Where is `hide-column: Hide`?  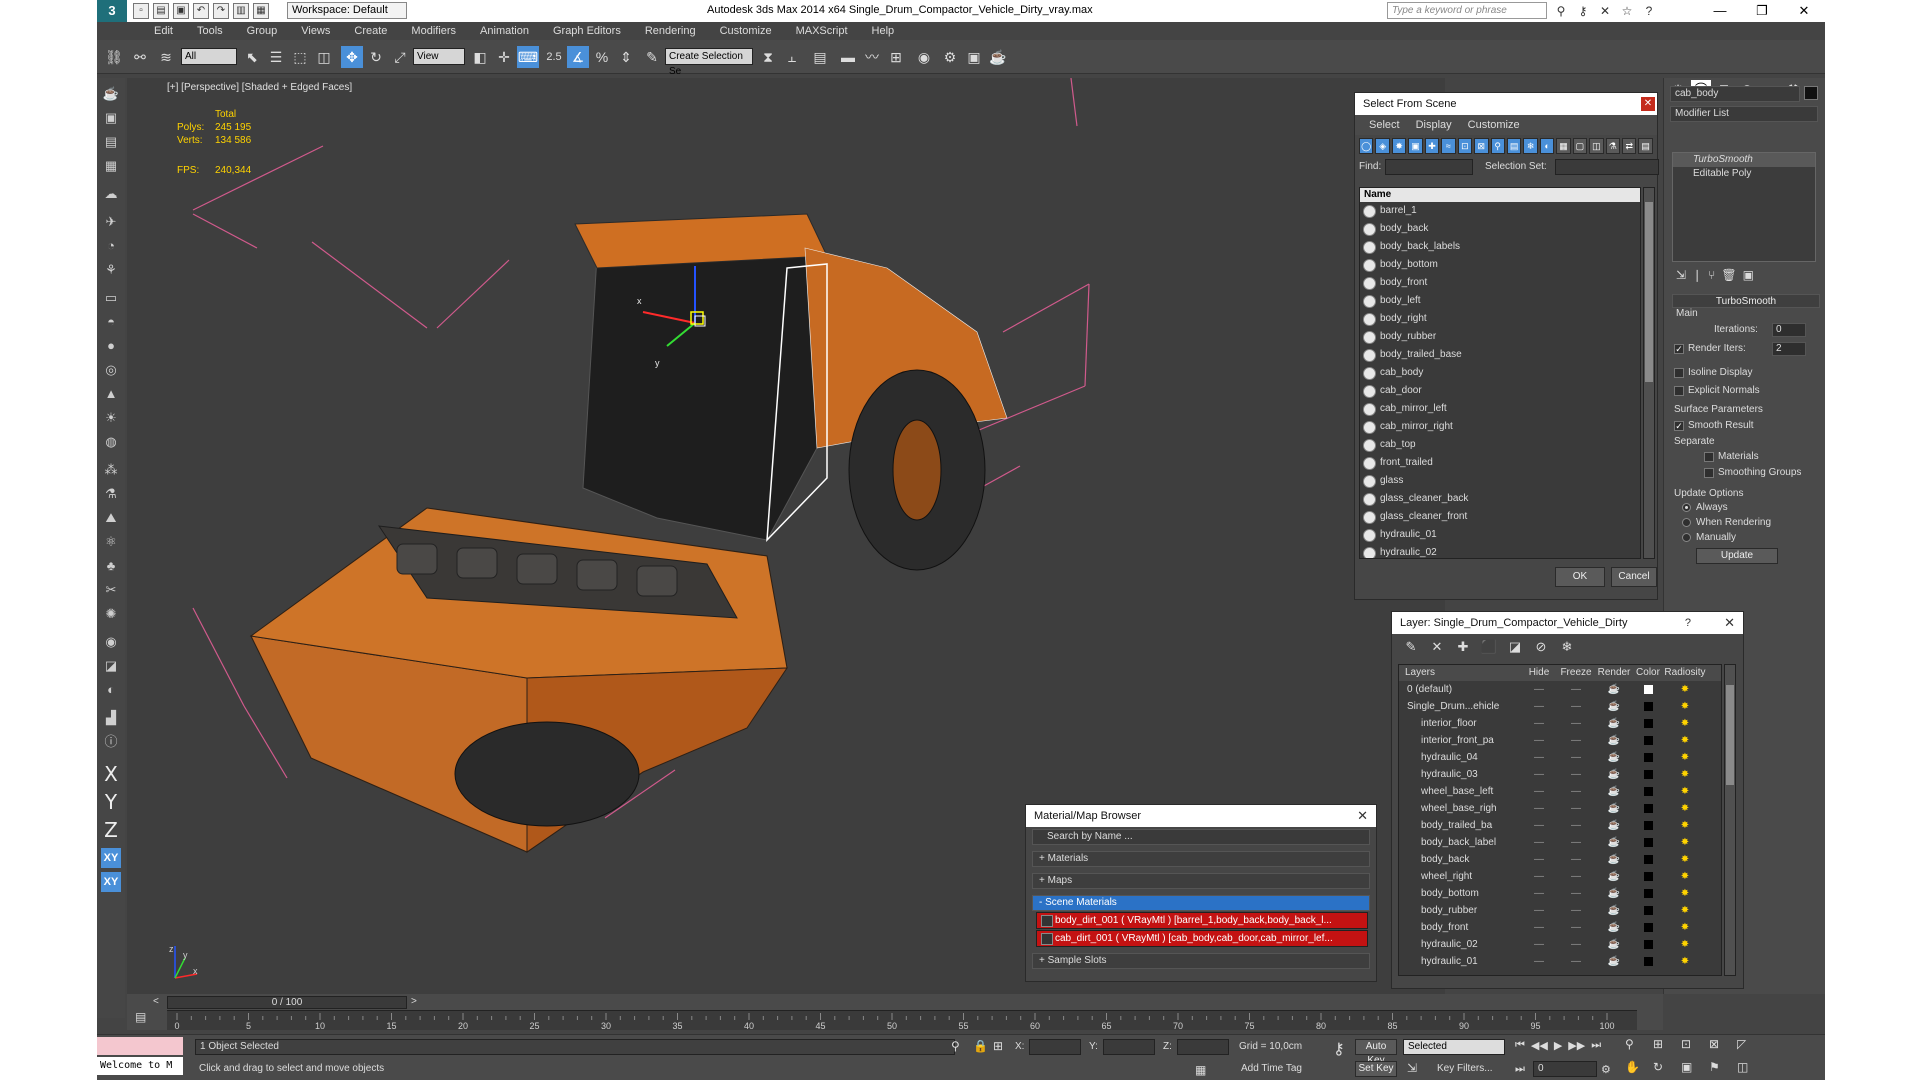
hide-column: Hide is located at coordinates (1539, 673).